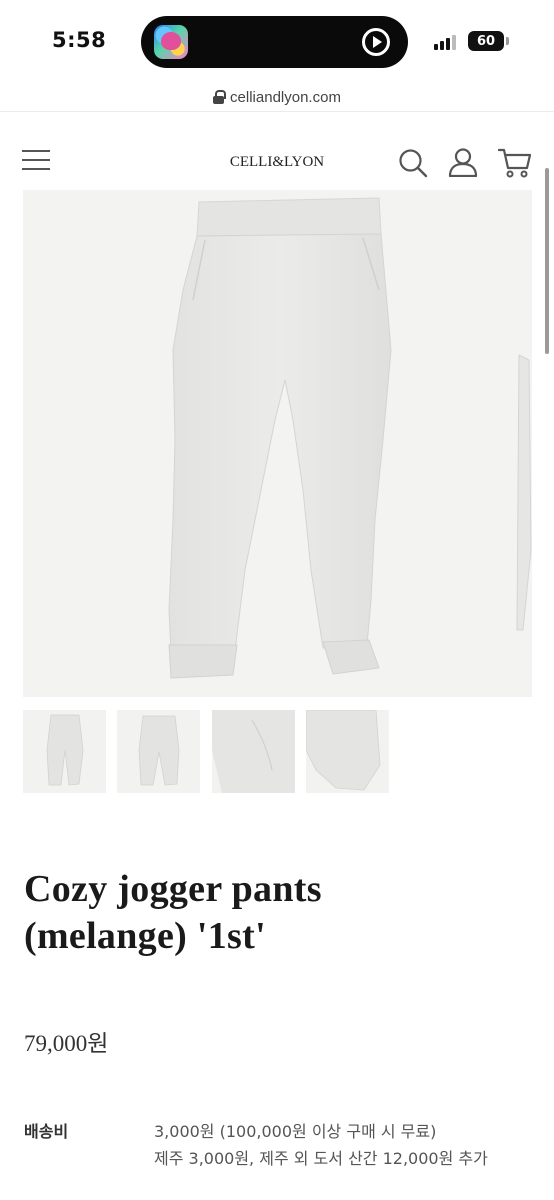 Image resolution: width=554 pixels, height=1200 pixels. I want to click on product-title-line1: Cozy jogger pants, so click(173, 889).